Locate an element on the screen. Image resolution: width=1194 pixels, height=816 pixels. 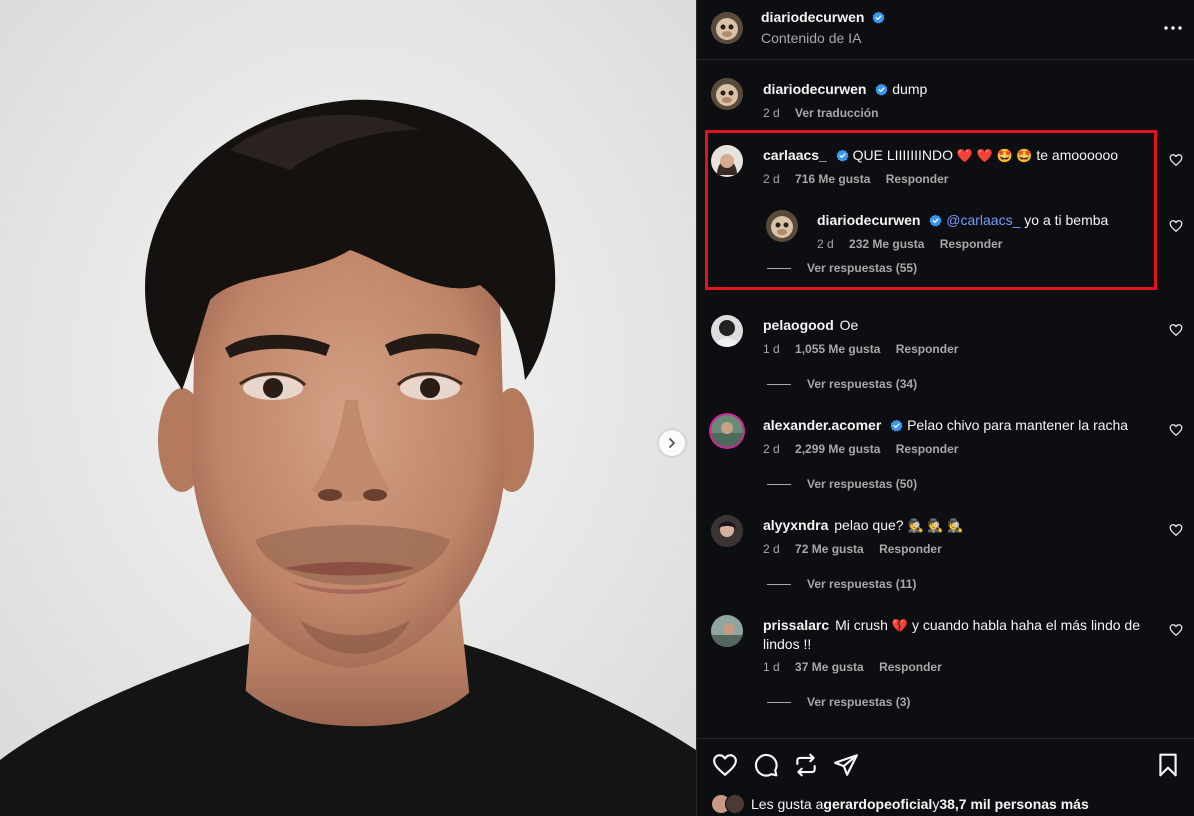
view-replies-button: Ver respuestas (55) is located at coordinates (842, 268).